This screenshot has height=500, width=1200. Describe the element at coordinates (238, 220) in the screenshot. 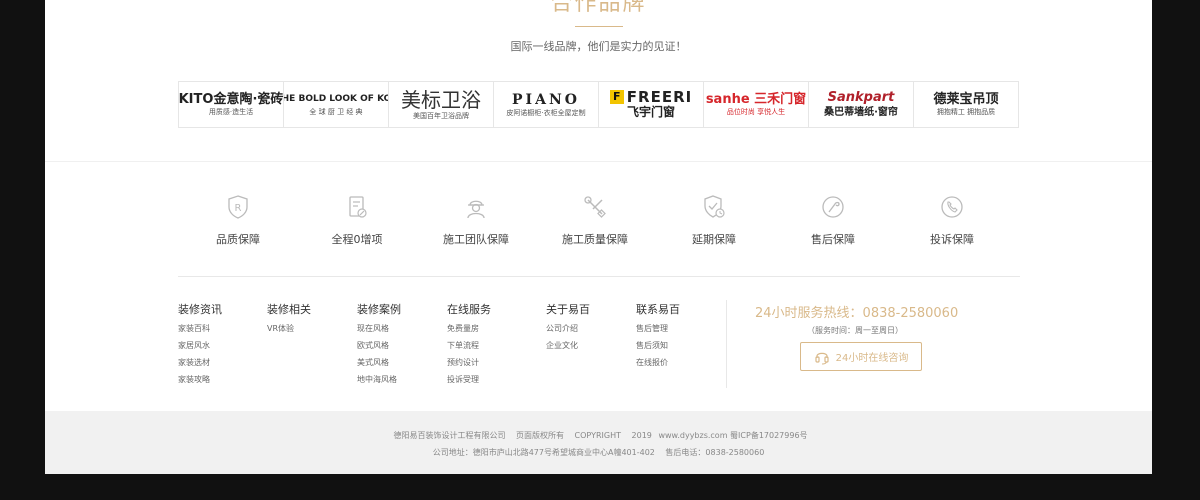

I see `guarantee-quality: R 品质保障` at that location.